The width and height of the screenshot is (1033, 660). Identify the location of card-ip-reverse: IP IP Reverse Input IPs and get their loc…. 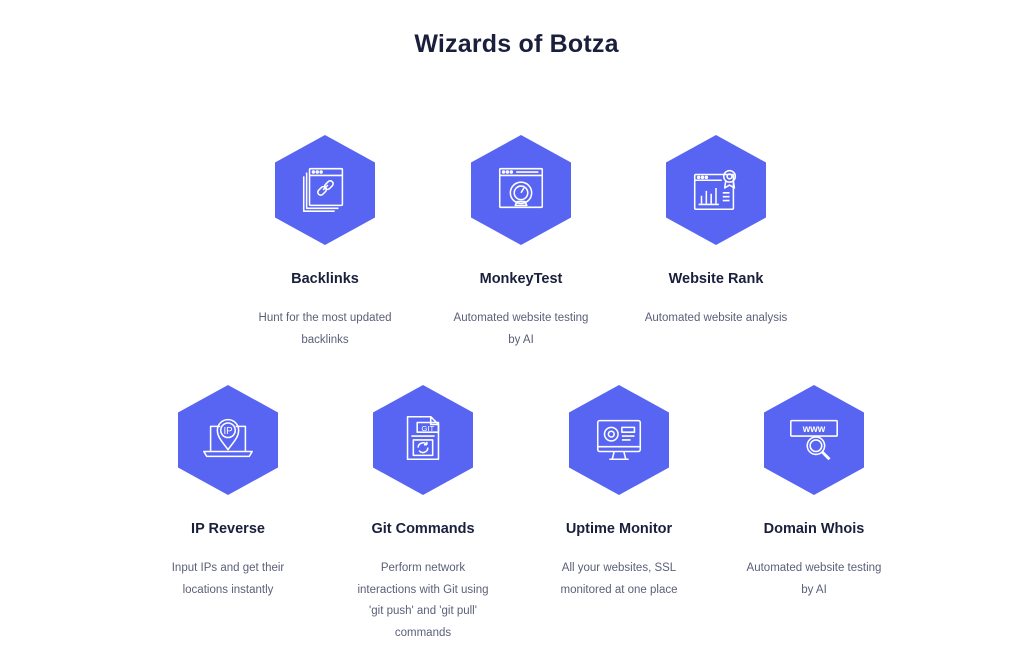
(228, 493).